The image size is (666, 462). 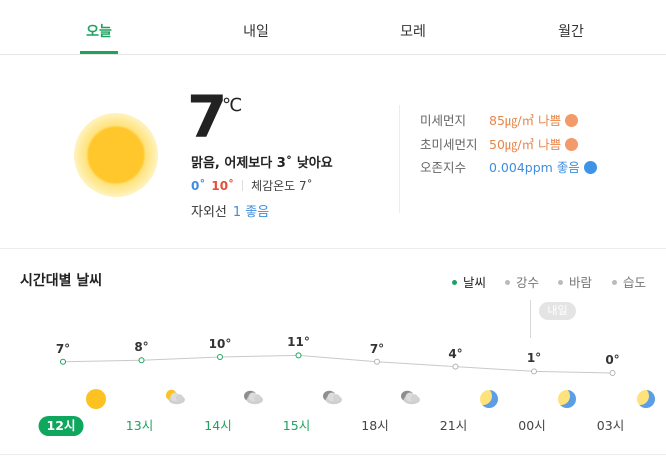 What do you see at coordinates (251, 212) in the screenshot?
I see `uv-value: 1 좋음` at bounding box center [251, 212].